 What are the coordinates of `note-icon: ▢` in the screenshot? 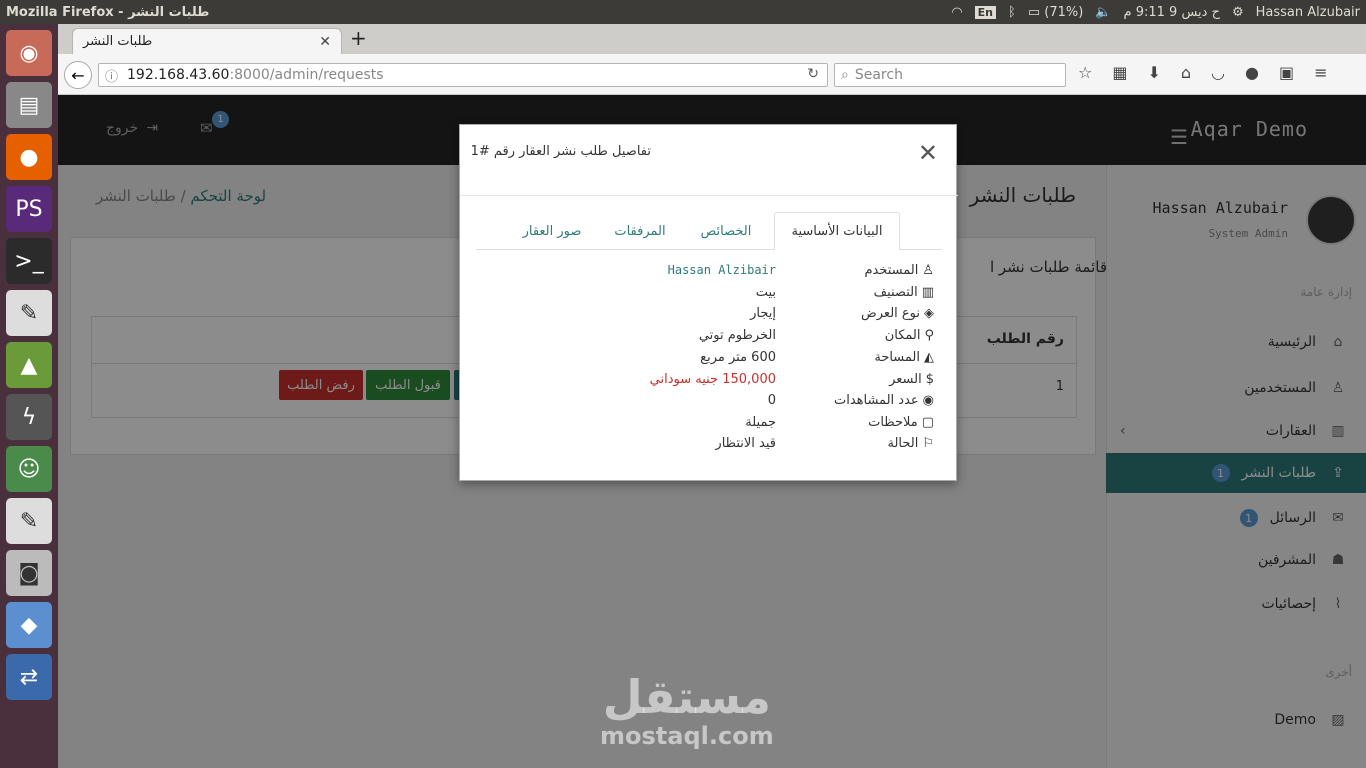 It's located at (927, 422).